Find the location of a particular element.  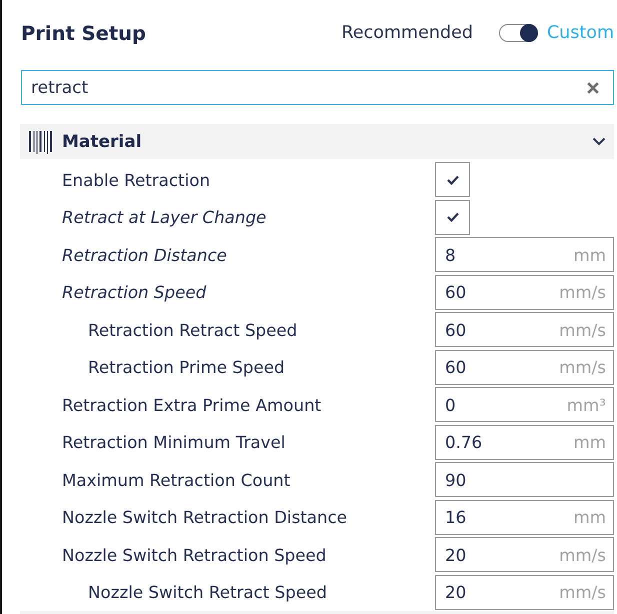

close-icon is located at coordinates (593, 88).